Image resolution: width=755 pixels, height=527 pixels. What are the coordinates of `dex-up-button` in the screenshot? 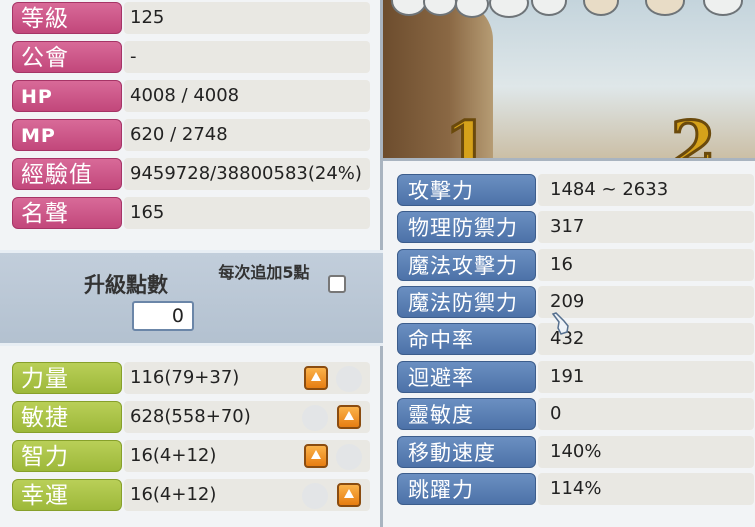 It's located at (349, 417).